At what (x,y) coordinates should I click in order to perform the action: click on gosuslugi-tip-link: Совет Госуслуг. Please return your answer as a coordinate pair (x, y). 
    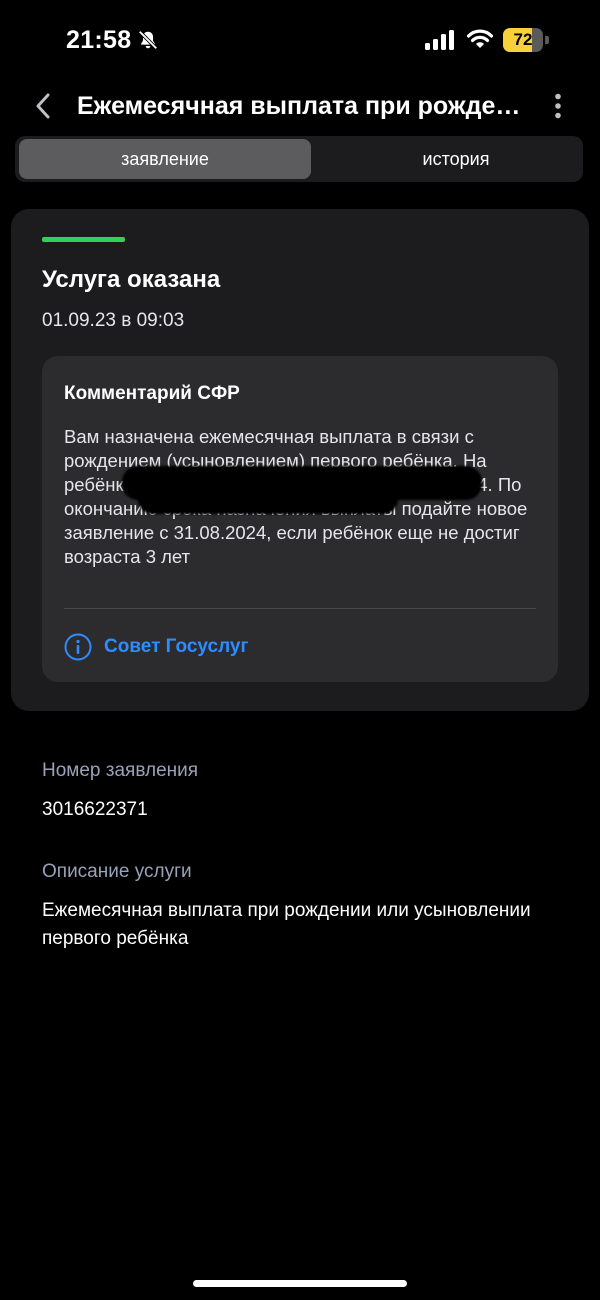
    Looking at the image, I should click on (156, 647).